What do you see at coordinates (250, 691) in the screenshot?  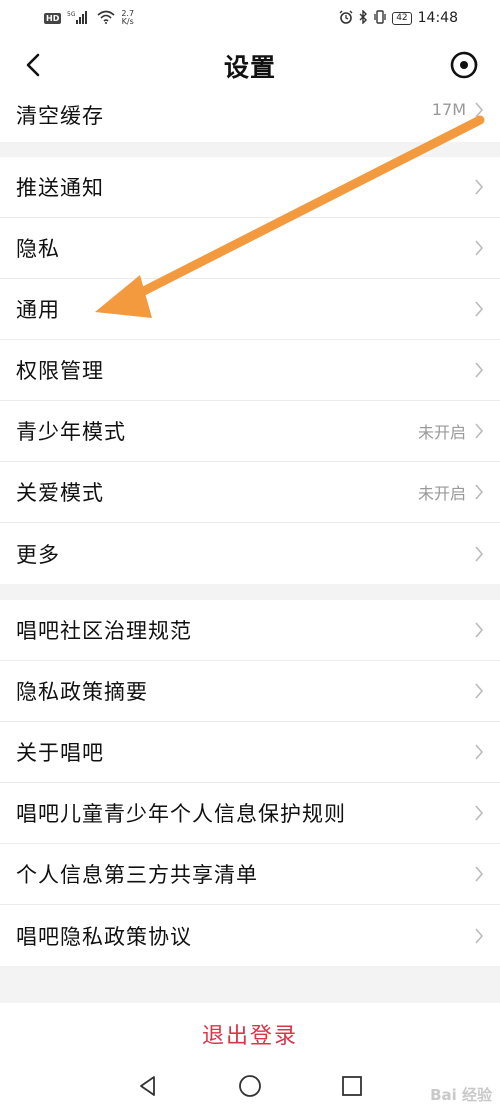 I see `legal-row-privacy-summary: 隐私政策摘要` at bounding box center [250, 691].